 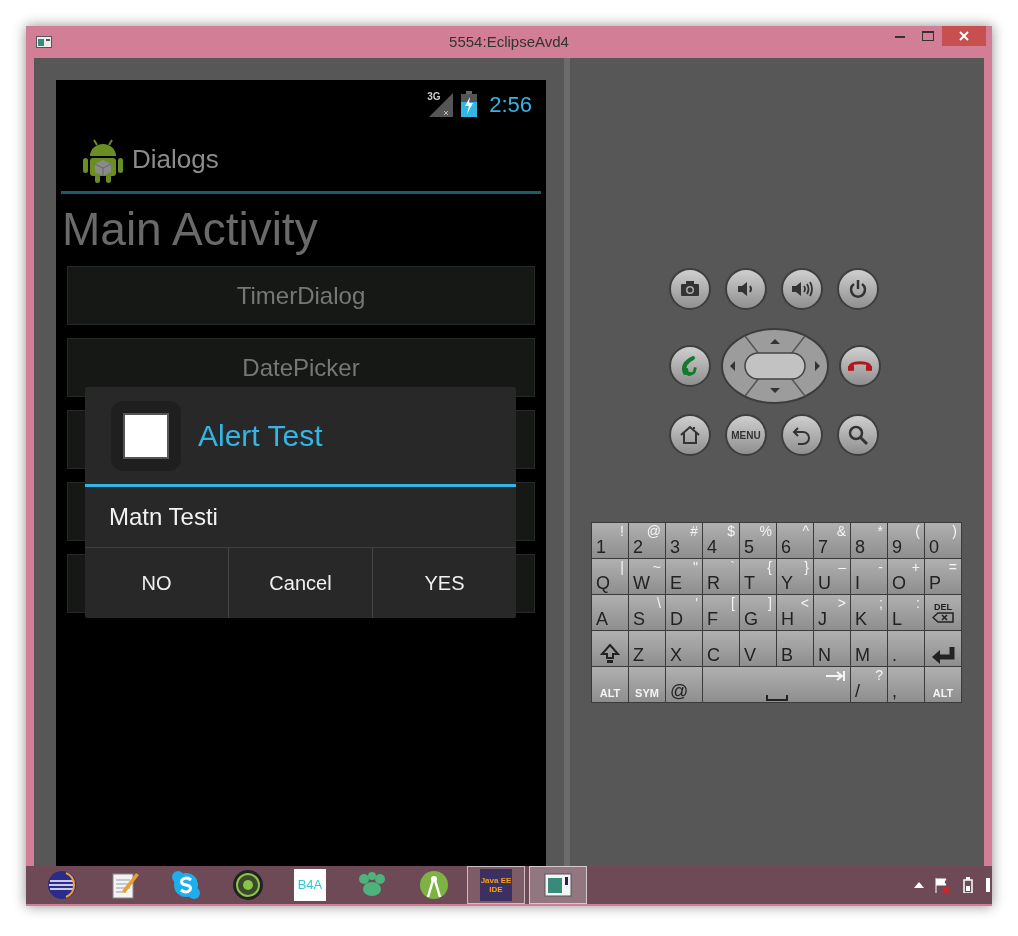 What do you see at coordinates (444, 583) in the screenshot?
I see `dialog-button: YES` at bounding box center [444, 583].